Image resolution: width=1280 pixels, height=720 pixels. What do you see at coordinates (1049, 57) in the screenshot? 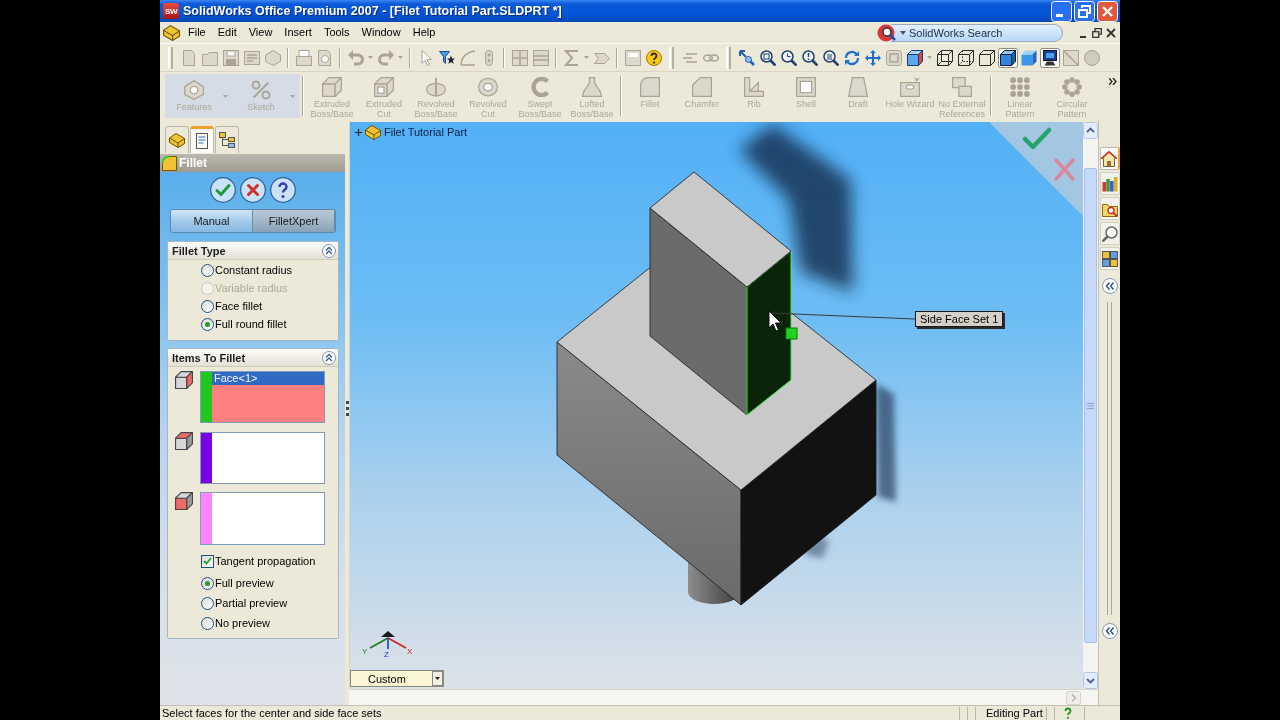
I see `monitor-icon` at bounding box center [1049, 57].